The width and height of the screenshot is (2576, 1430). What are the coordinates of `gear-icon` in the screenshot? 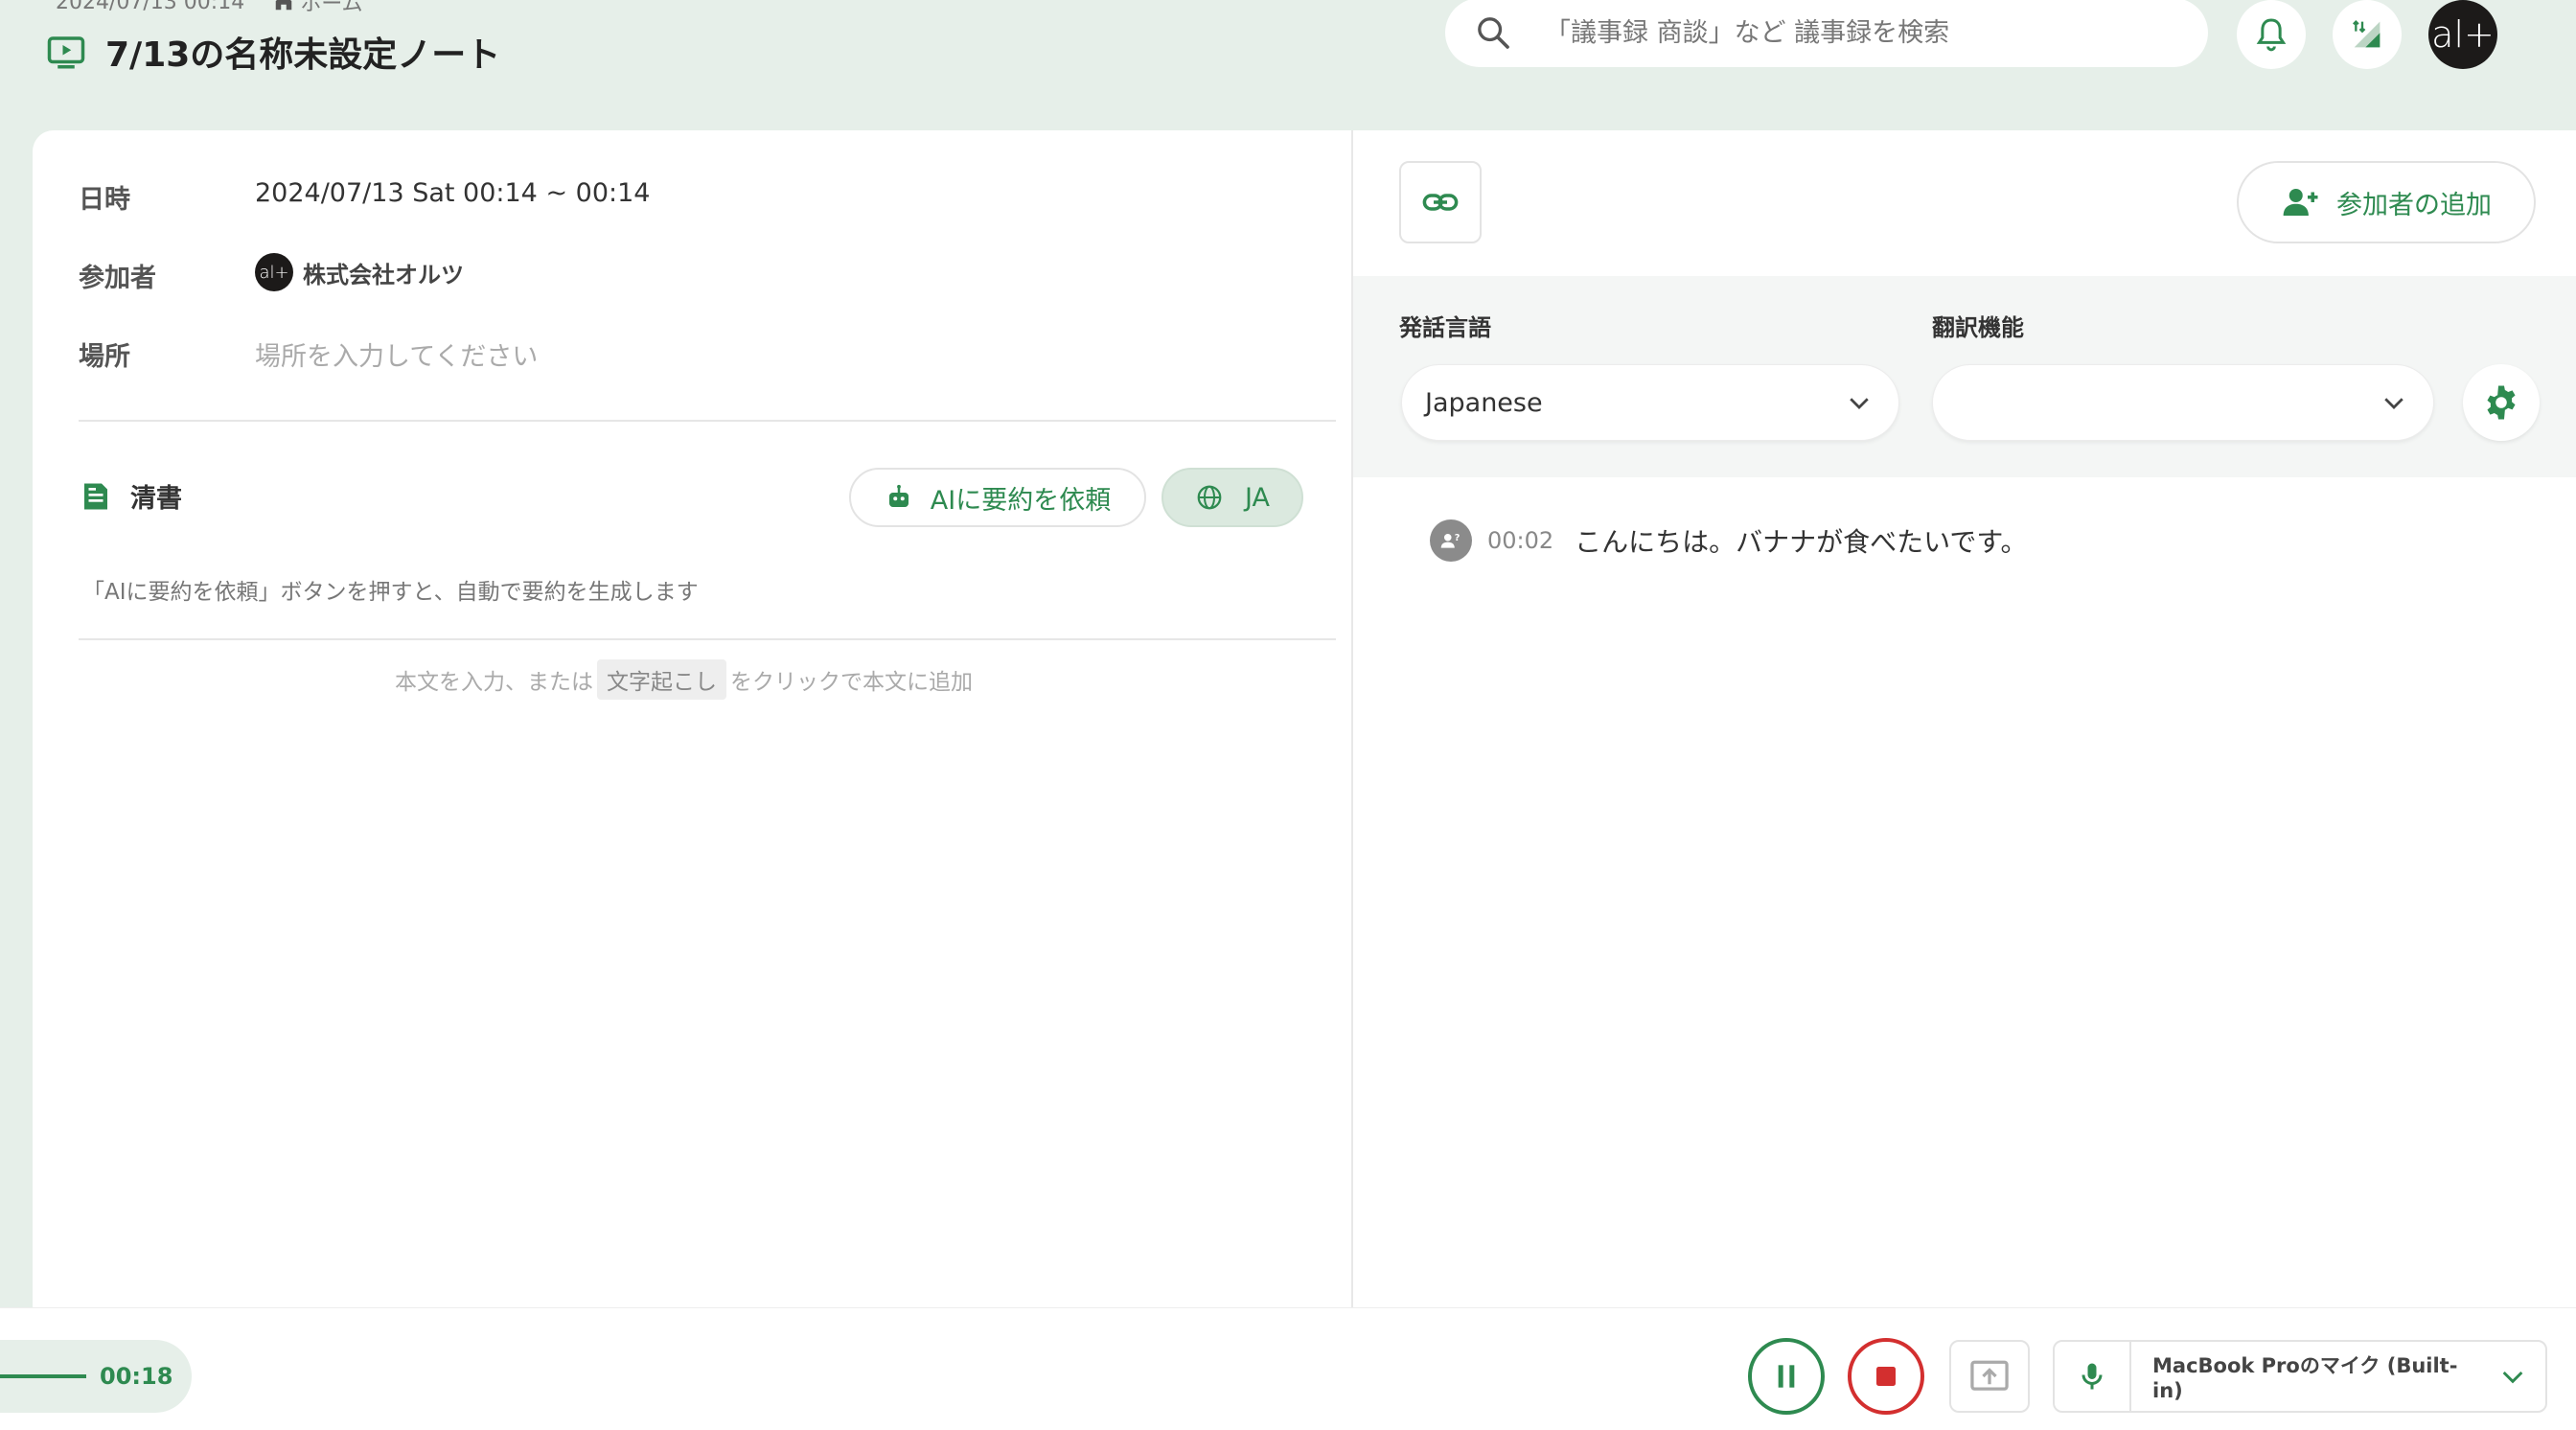 It's located at (2501, 403).